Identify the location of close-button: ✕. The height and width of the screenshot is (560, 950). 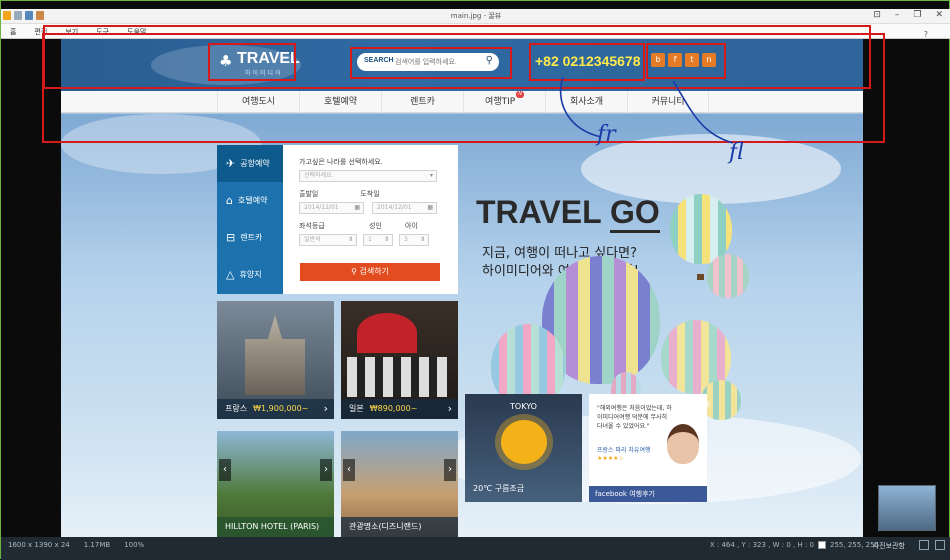
(939, 15).